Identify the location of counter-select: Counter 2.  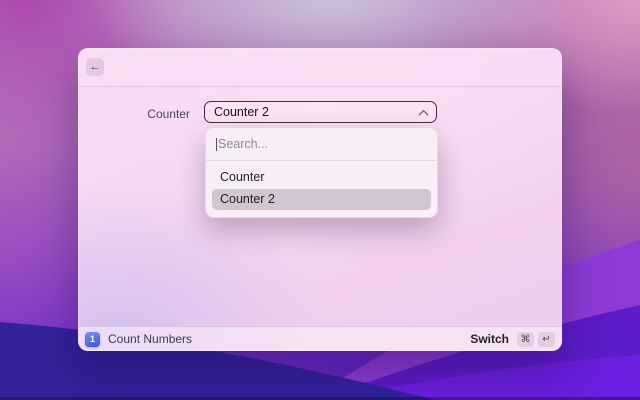
(320, 112).